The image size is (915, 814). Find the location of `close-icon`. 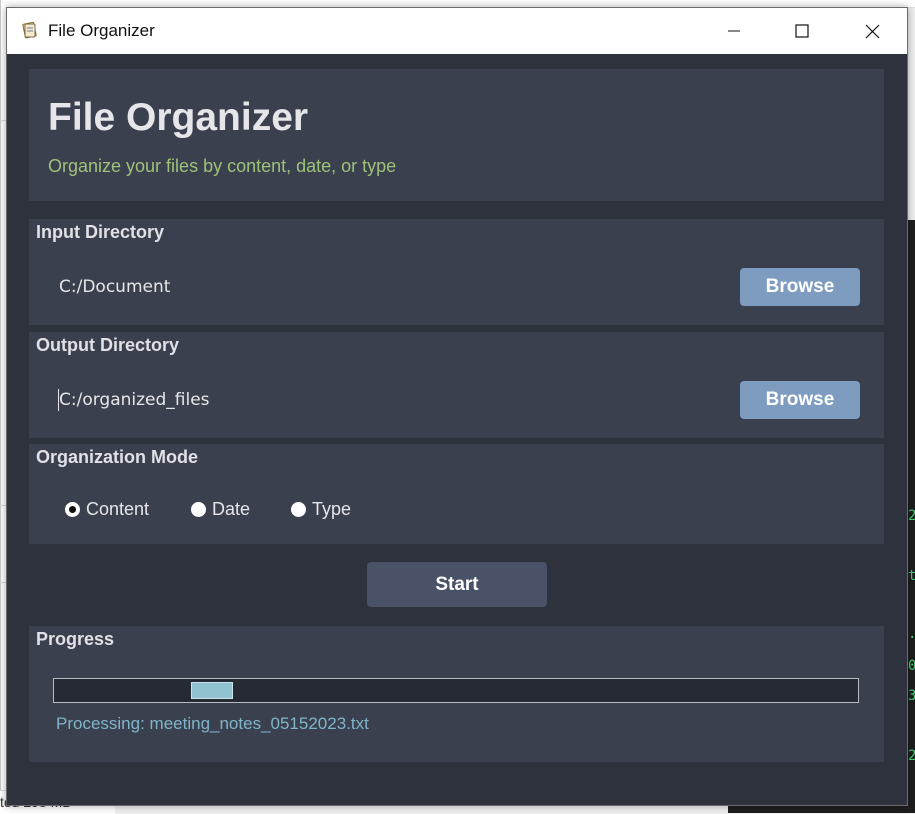

close-icon is located at coordinates (872, 31).